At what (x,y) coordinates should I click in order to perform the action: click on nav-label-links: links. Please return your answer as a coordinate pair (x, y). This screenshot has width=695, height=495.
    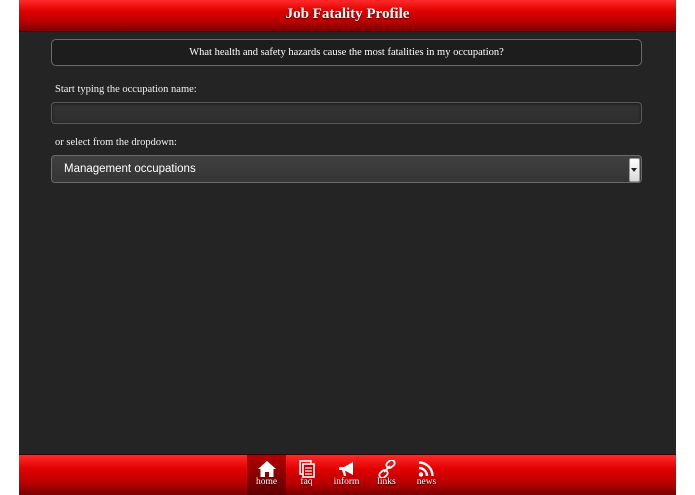
    Looking at the image, I should click on (386, 482).